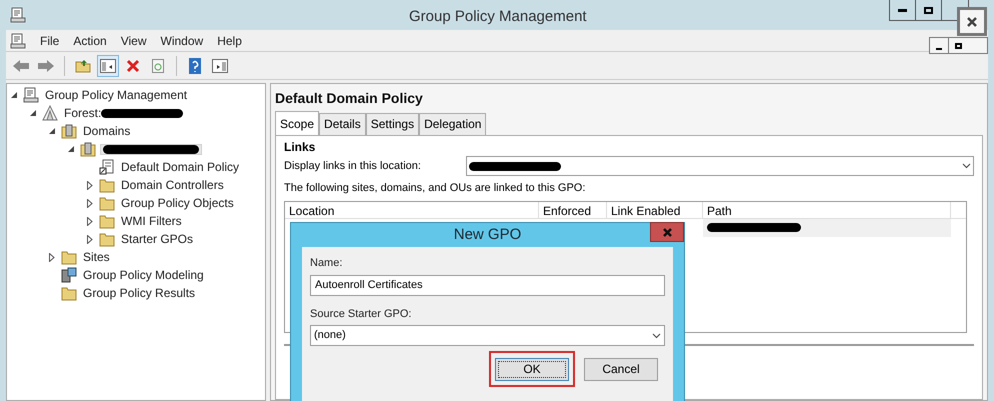 This screenshot has height=401, width=994. I want to click on dropdown-value: (none), so click(330, 336).